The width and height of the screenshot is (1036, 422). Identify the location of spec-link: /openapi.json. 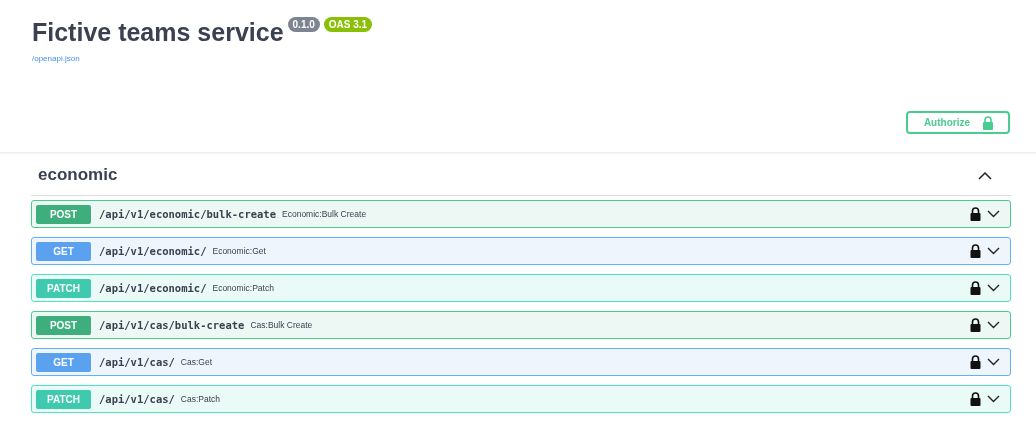
(56, 58).